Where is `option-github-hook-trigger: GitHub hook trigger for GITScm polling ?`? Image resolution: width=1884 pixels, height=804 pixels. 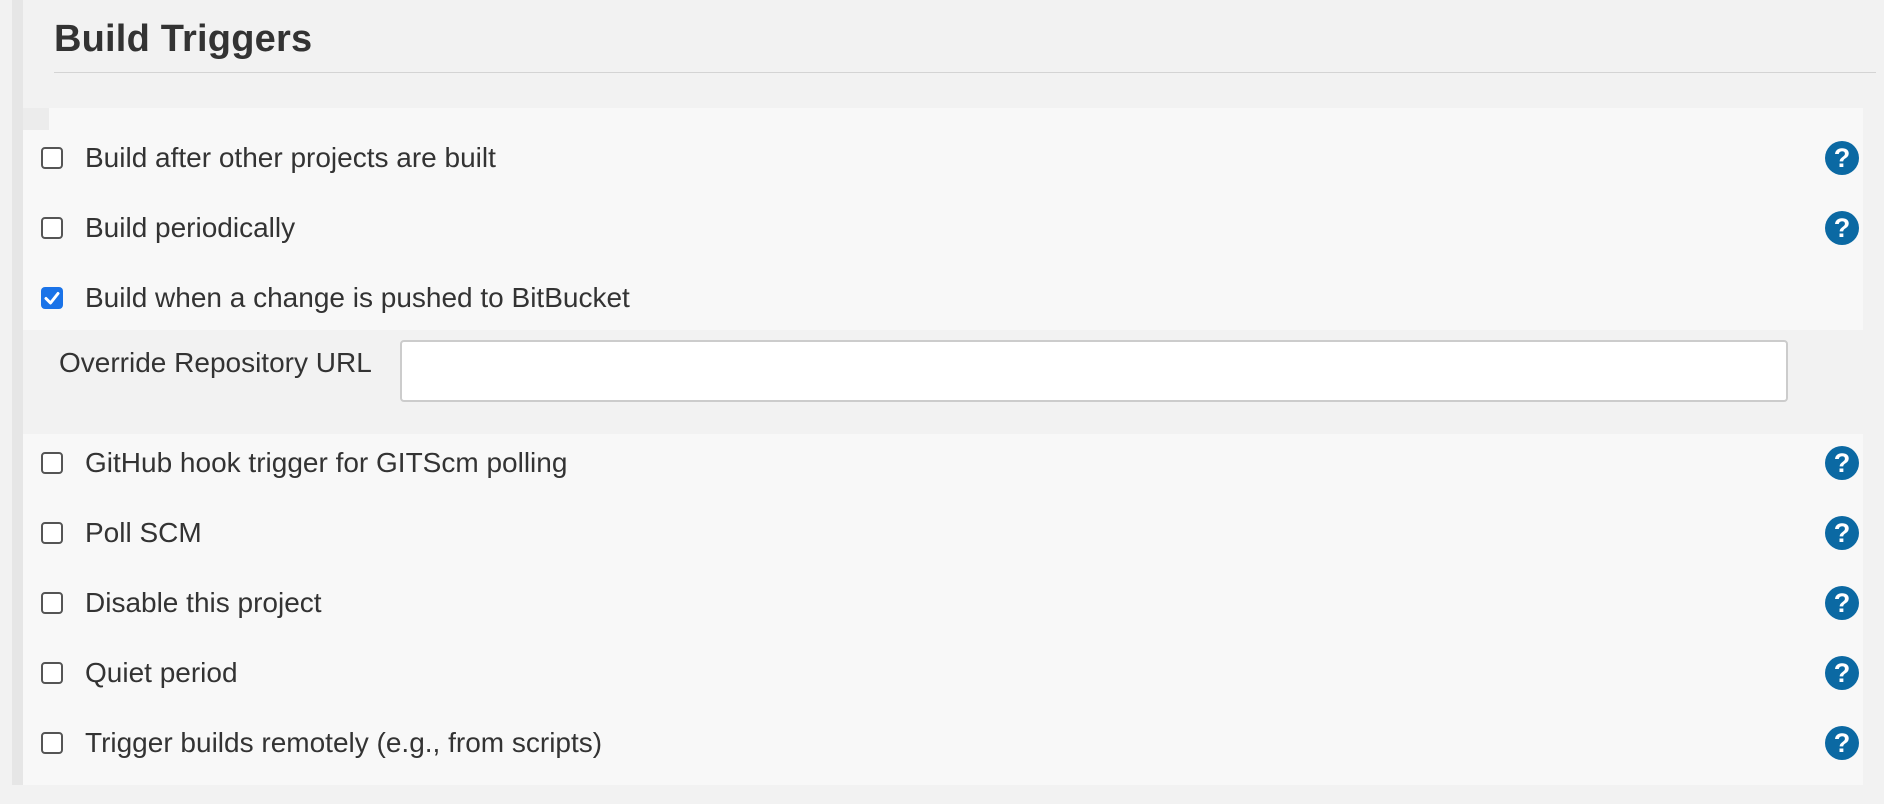
option-github-hook-trigger: GitHub hook trigger for GITScm polling ? is located at coordinates (943, 484).